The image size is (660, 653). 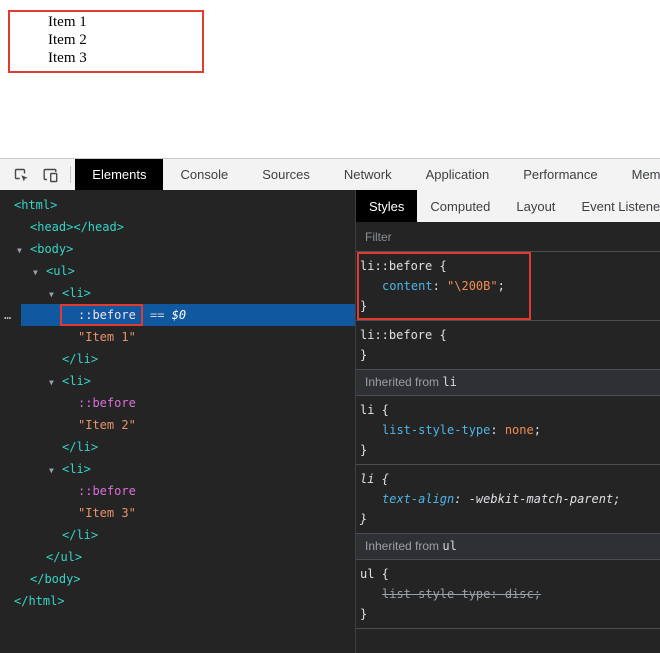 I want to click on declaration: list-style-type: none;, so click(x=507, y=430).